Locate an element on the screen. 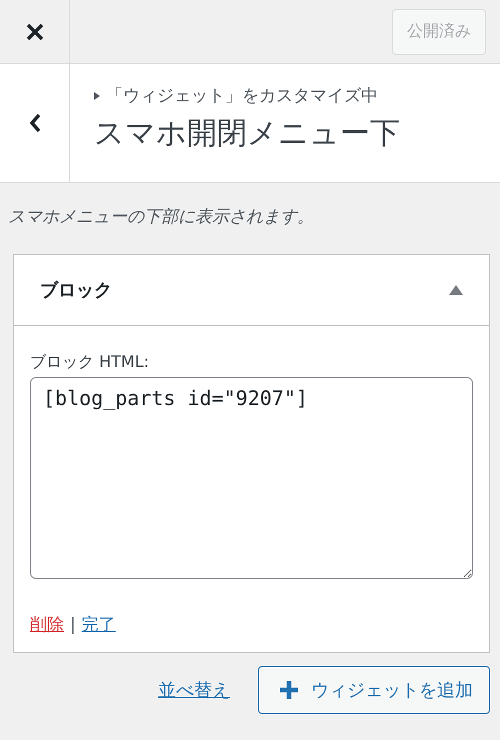 The height and width of the screenshot is (740, 500). close-icon is located at coordinates (35, 31).